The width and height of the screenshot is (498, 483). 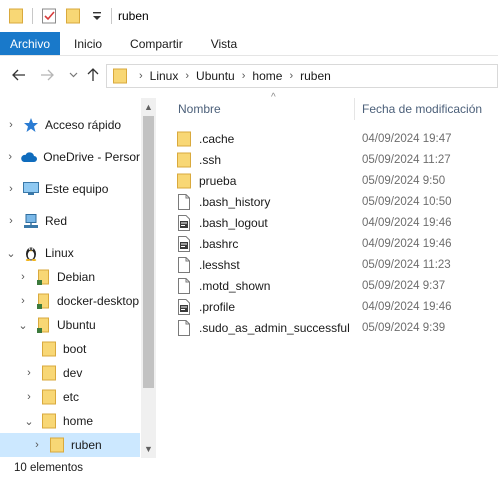 I want to click on file-row: .bashrc 04/09/2024 19:46, so click(x=337, y=243).